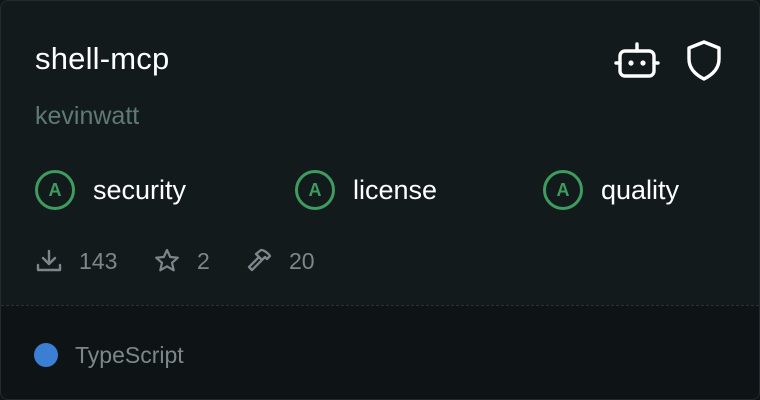  I want to click on grade-quality: A quality, so click(611, 190).